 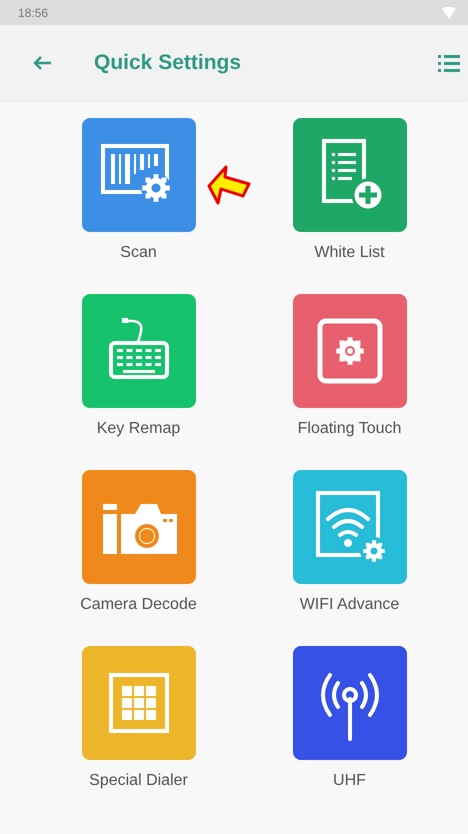 I want to click on back-arrow-icon, so click(x=42, y=62).